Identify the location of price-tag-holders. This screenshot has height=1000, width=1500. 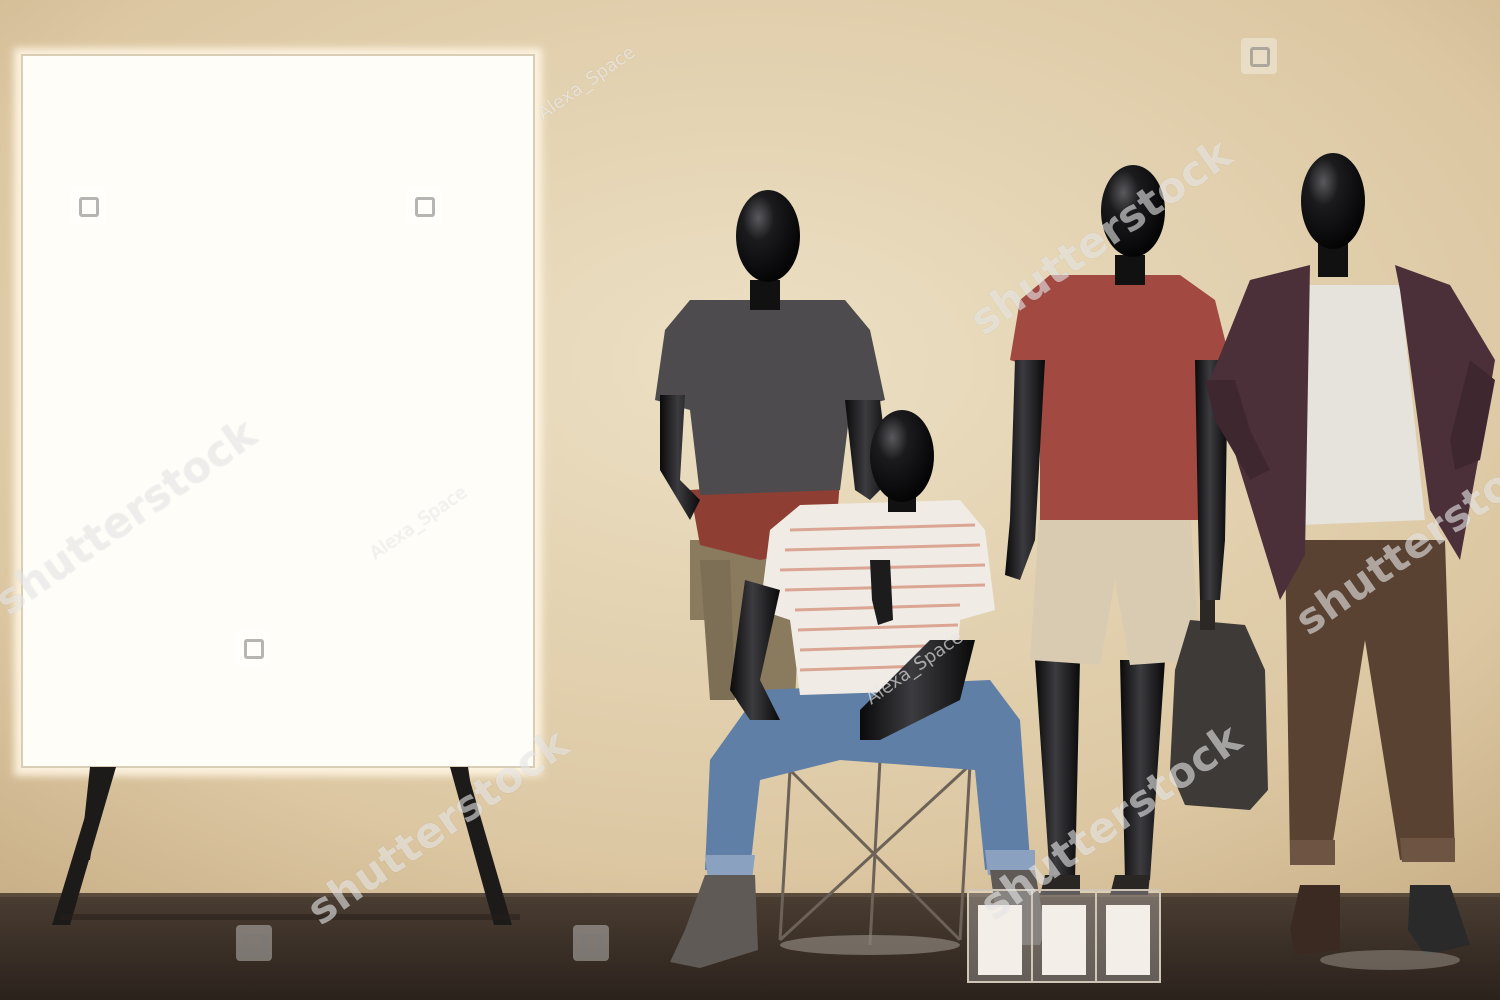
(1064, 936).